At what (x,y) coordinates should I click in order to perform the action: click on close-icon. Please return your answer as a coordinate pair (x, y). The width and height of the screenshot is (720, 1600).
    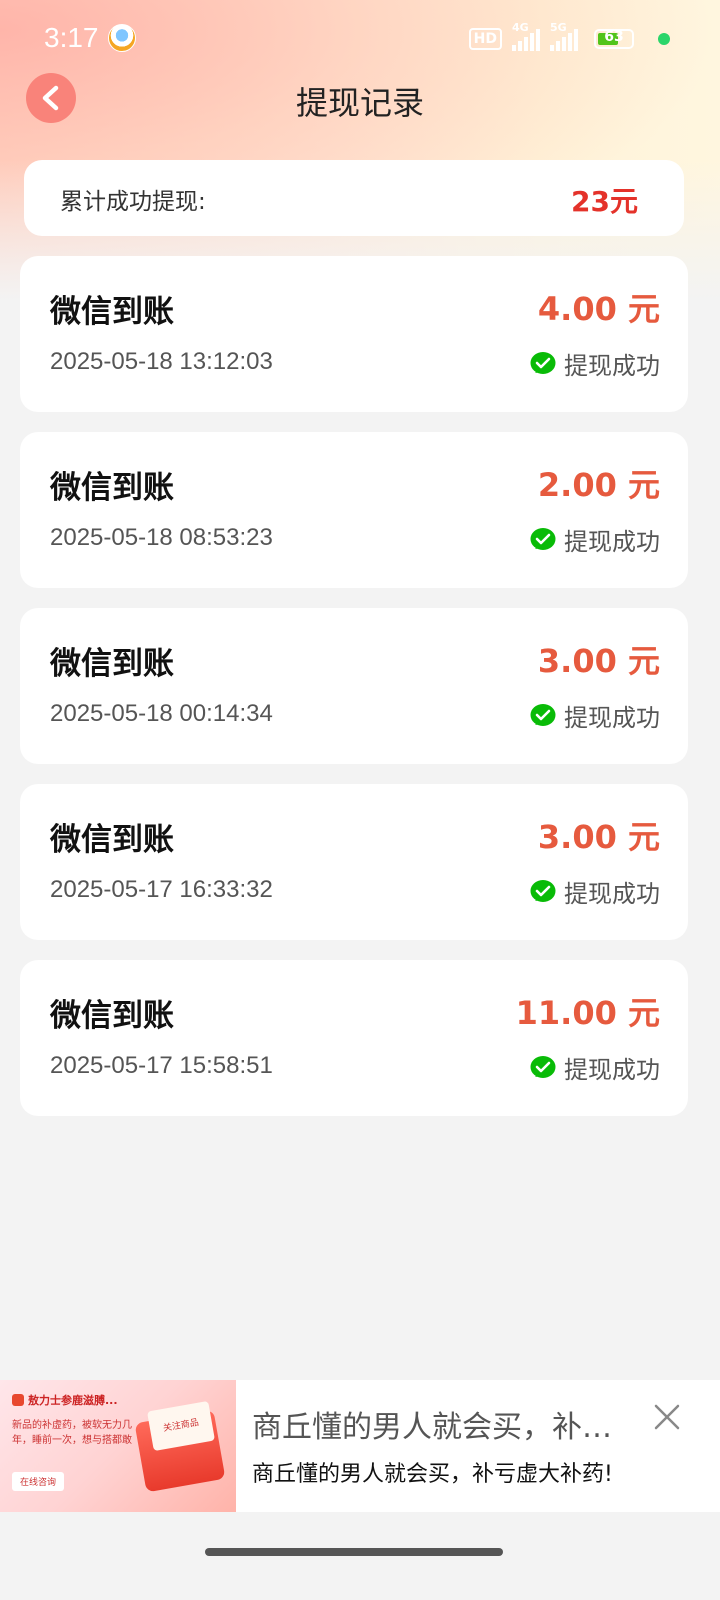
    Looking at the image, I should click on (667, 1417).